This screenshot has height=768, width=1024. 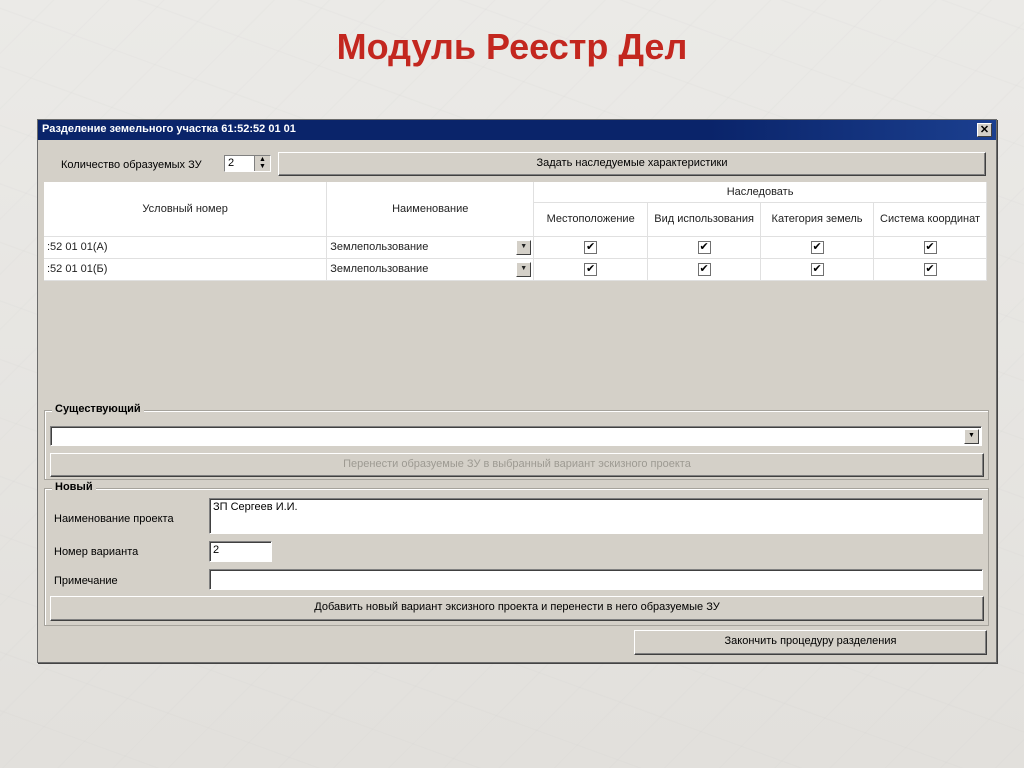 I want to click on close-button: ✕, so click(x=984, y=130).